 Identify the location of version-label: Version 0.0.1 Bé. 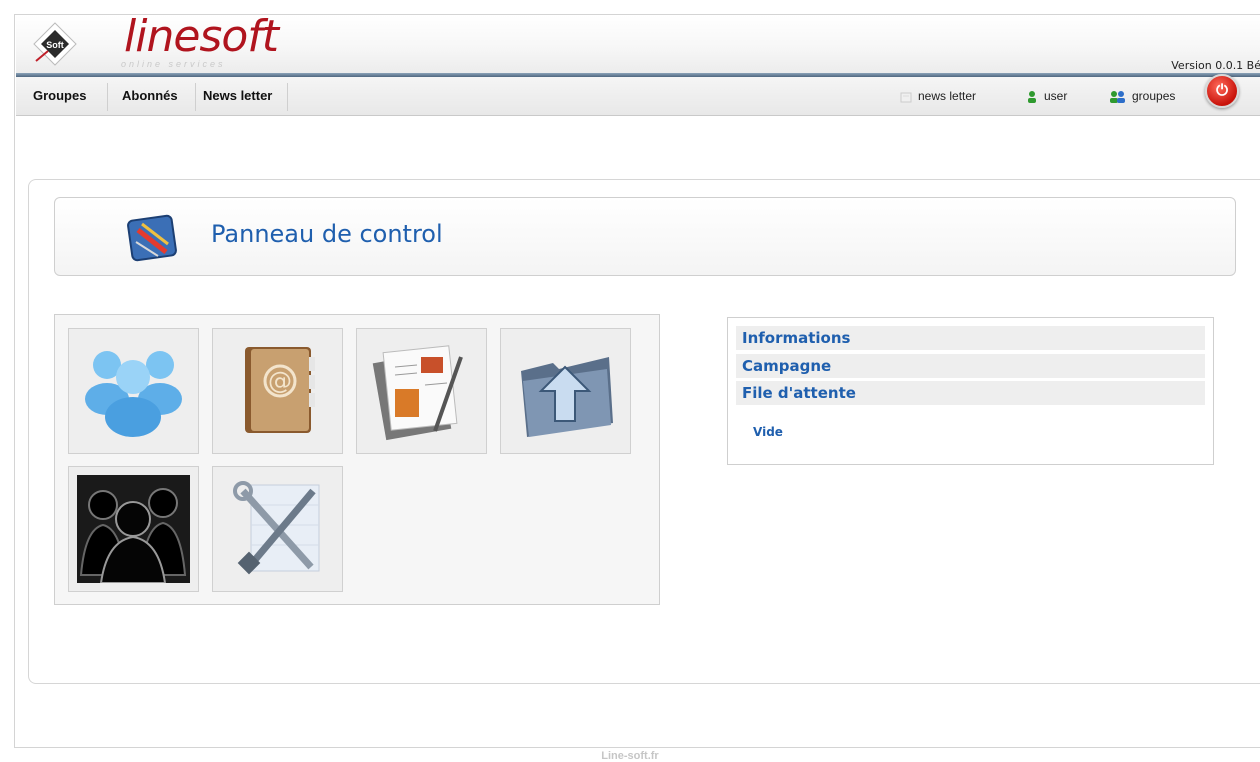
(1215, 65).